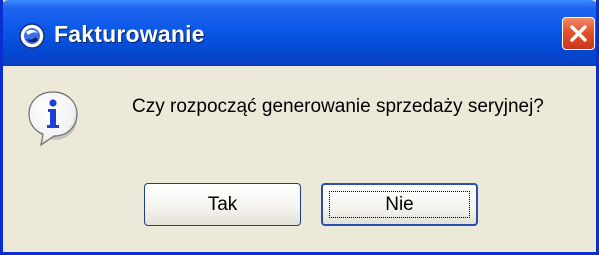 The width and height of the screenshot is (599, 255). I want to click on app-logo-icon, so click(32, 36).